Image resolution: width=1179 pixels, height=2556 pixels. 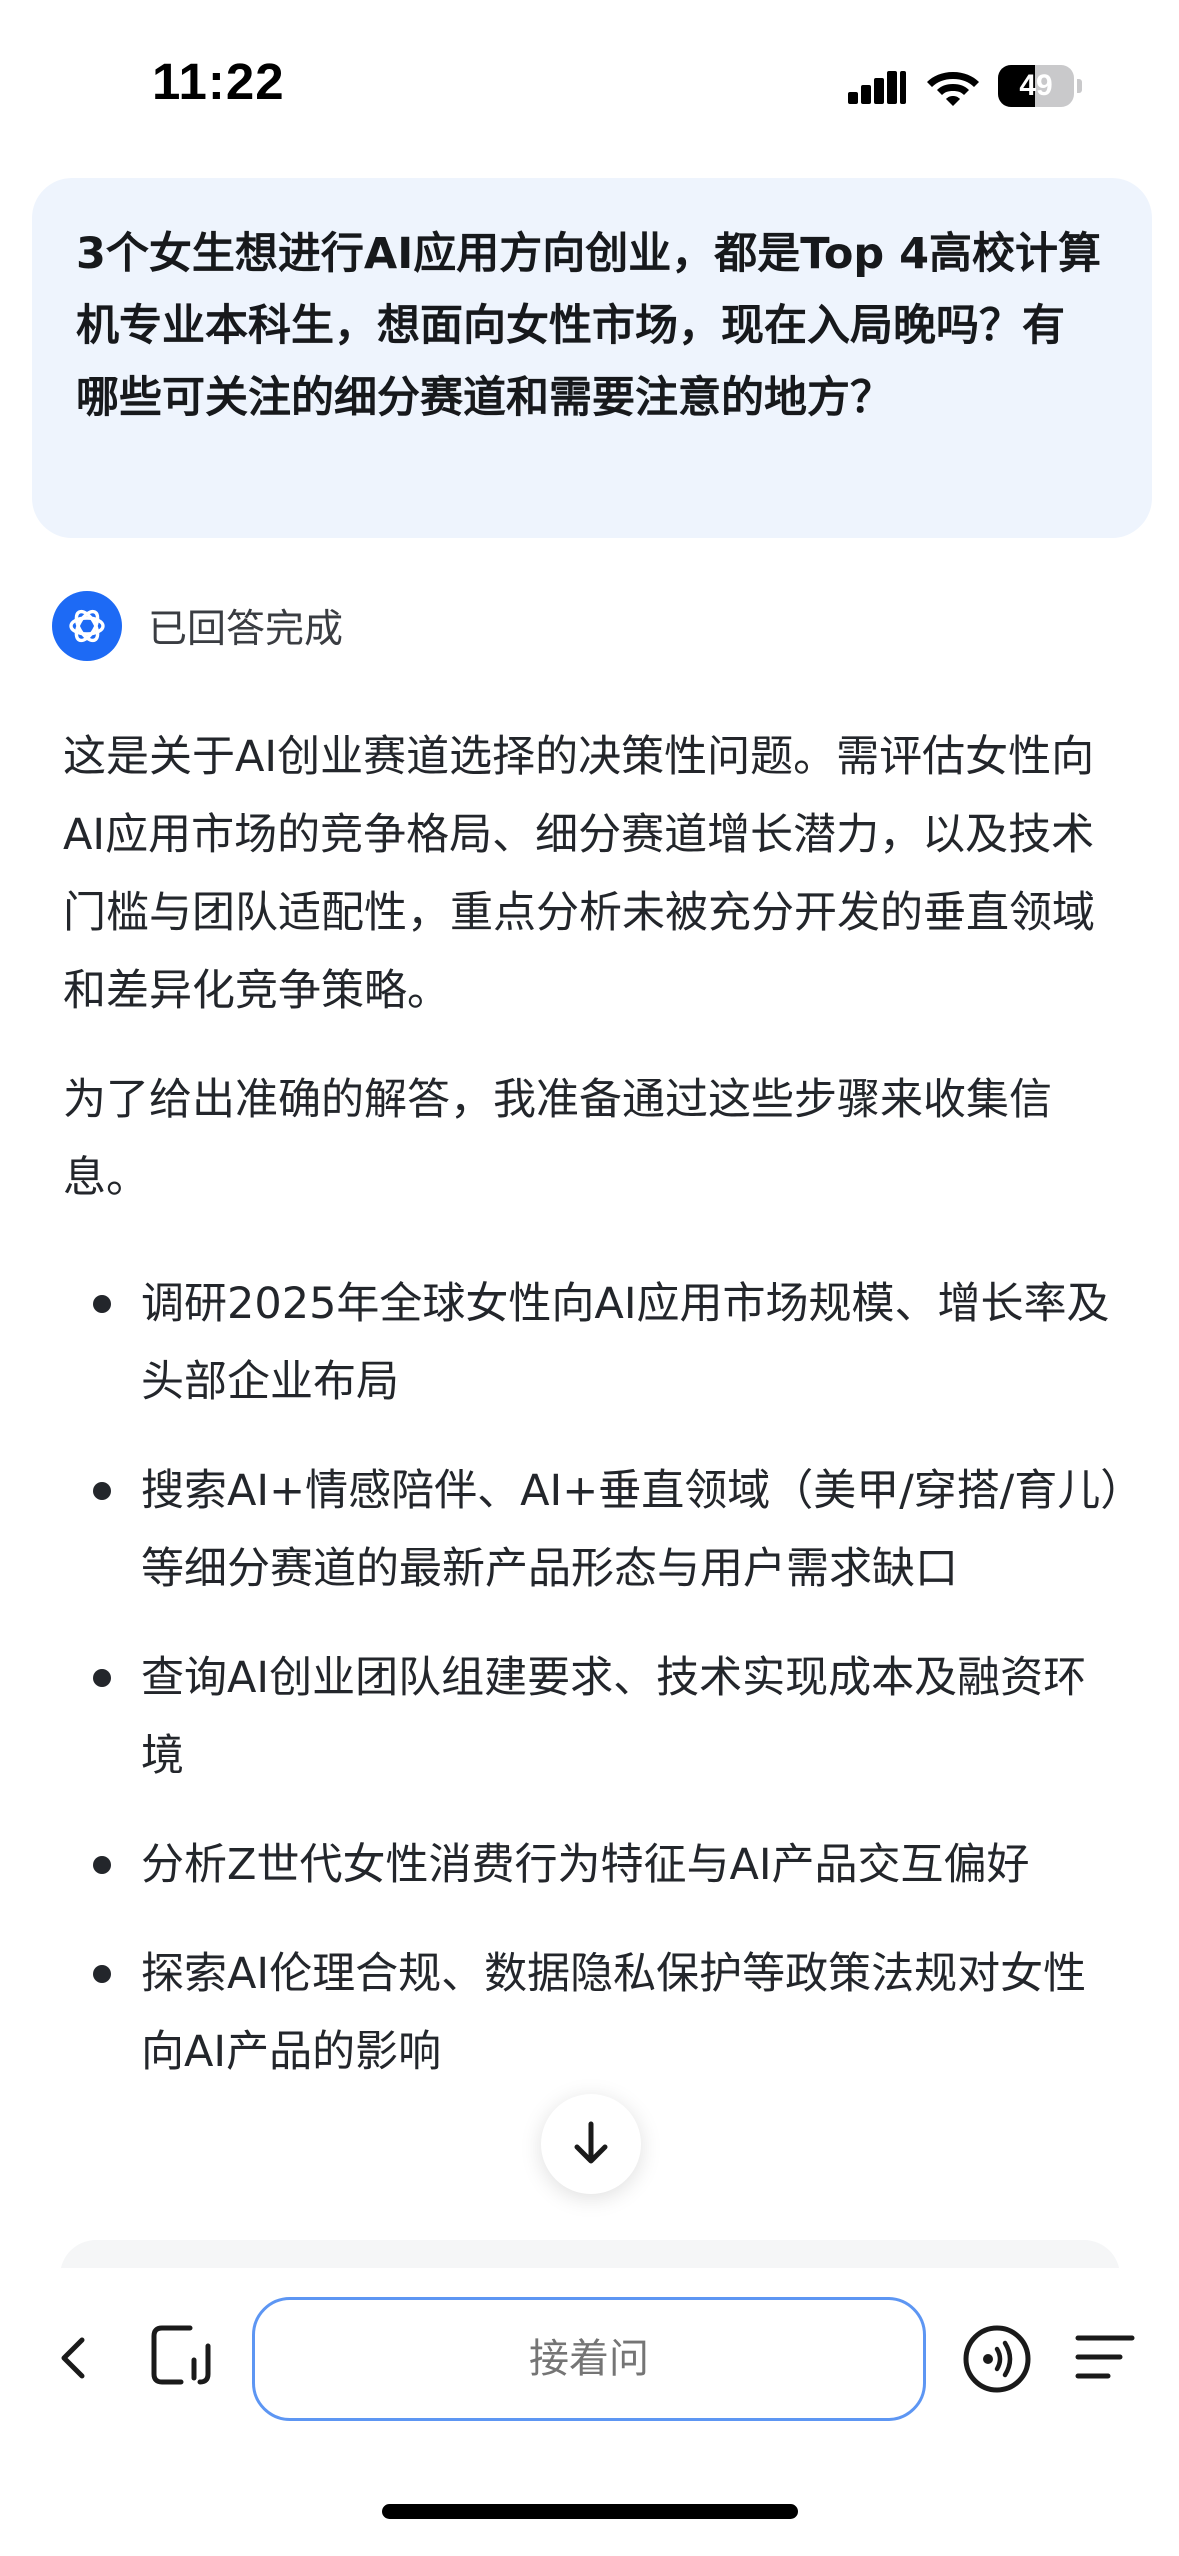 What do you see at coordinates (557, 1139) in the screenshot?
I see `answer-paragraph: 为了给出准确的解答，我准备通过这些步骤来收集信息。` at bounding box center [557, 1139].